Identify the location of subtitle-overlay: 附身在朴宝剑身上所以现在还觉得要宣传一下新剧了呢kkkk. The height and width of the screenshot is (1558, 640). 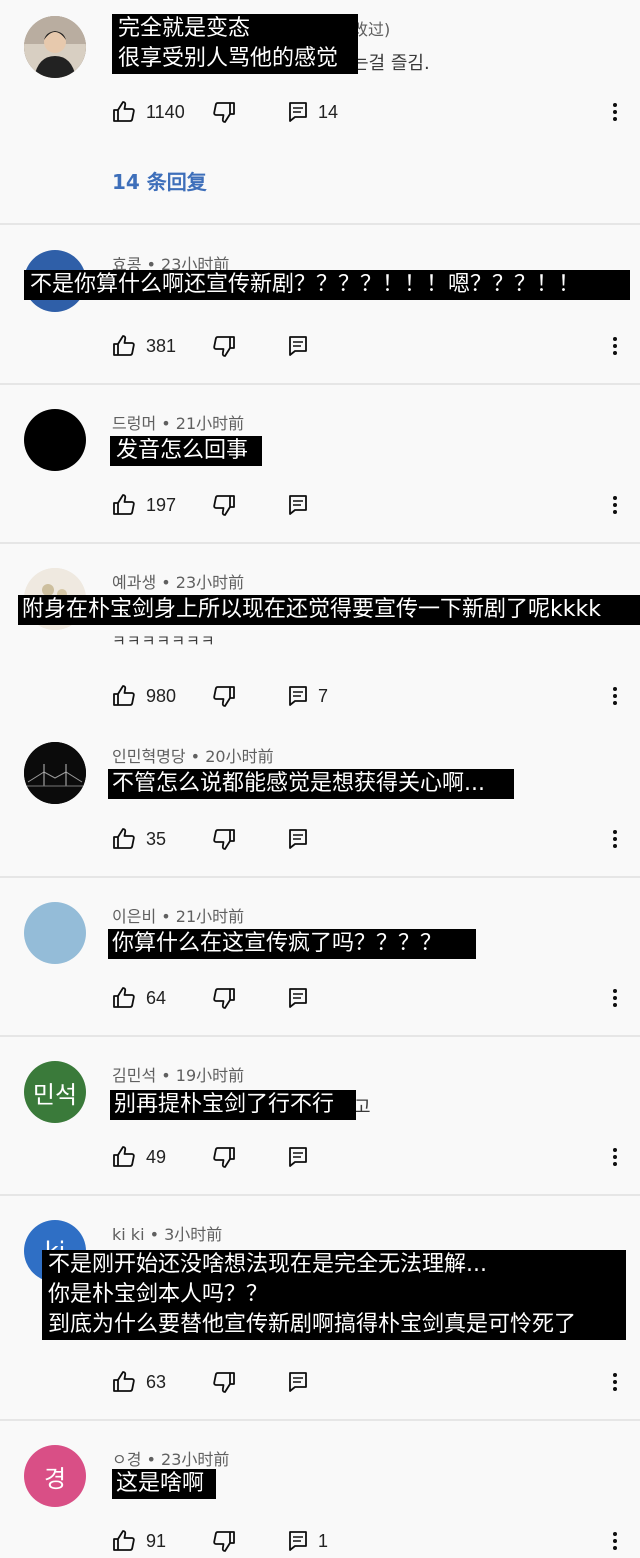
(329, 610).